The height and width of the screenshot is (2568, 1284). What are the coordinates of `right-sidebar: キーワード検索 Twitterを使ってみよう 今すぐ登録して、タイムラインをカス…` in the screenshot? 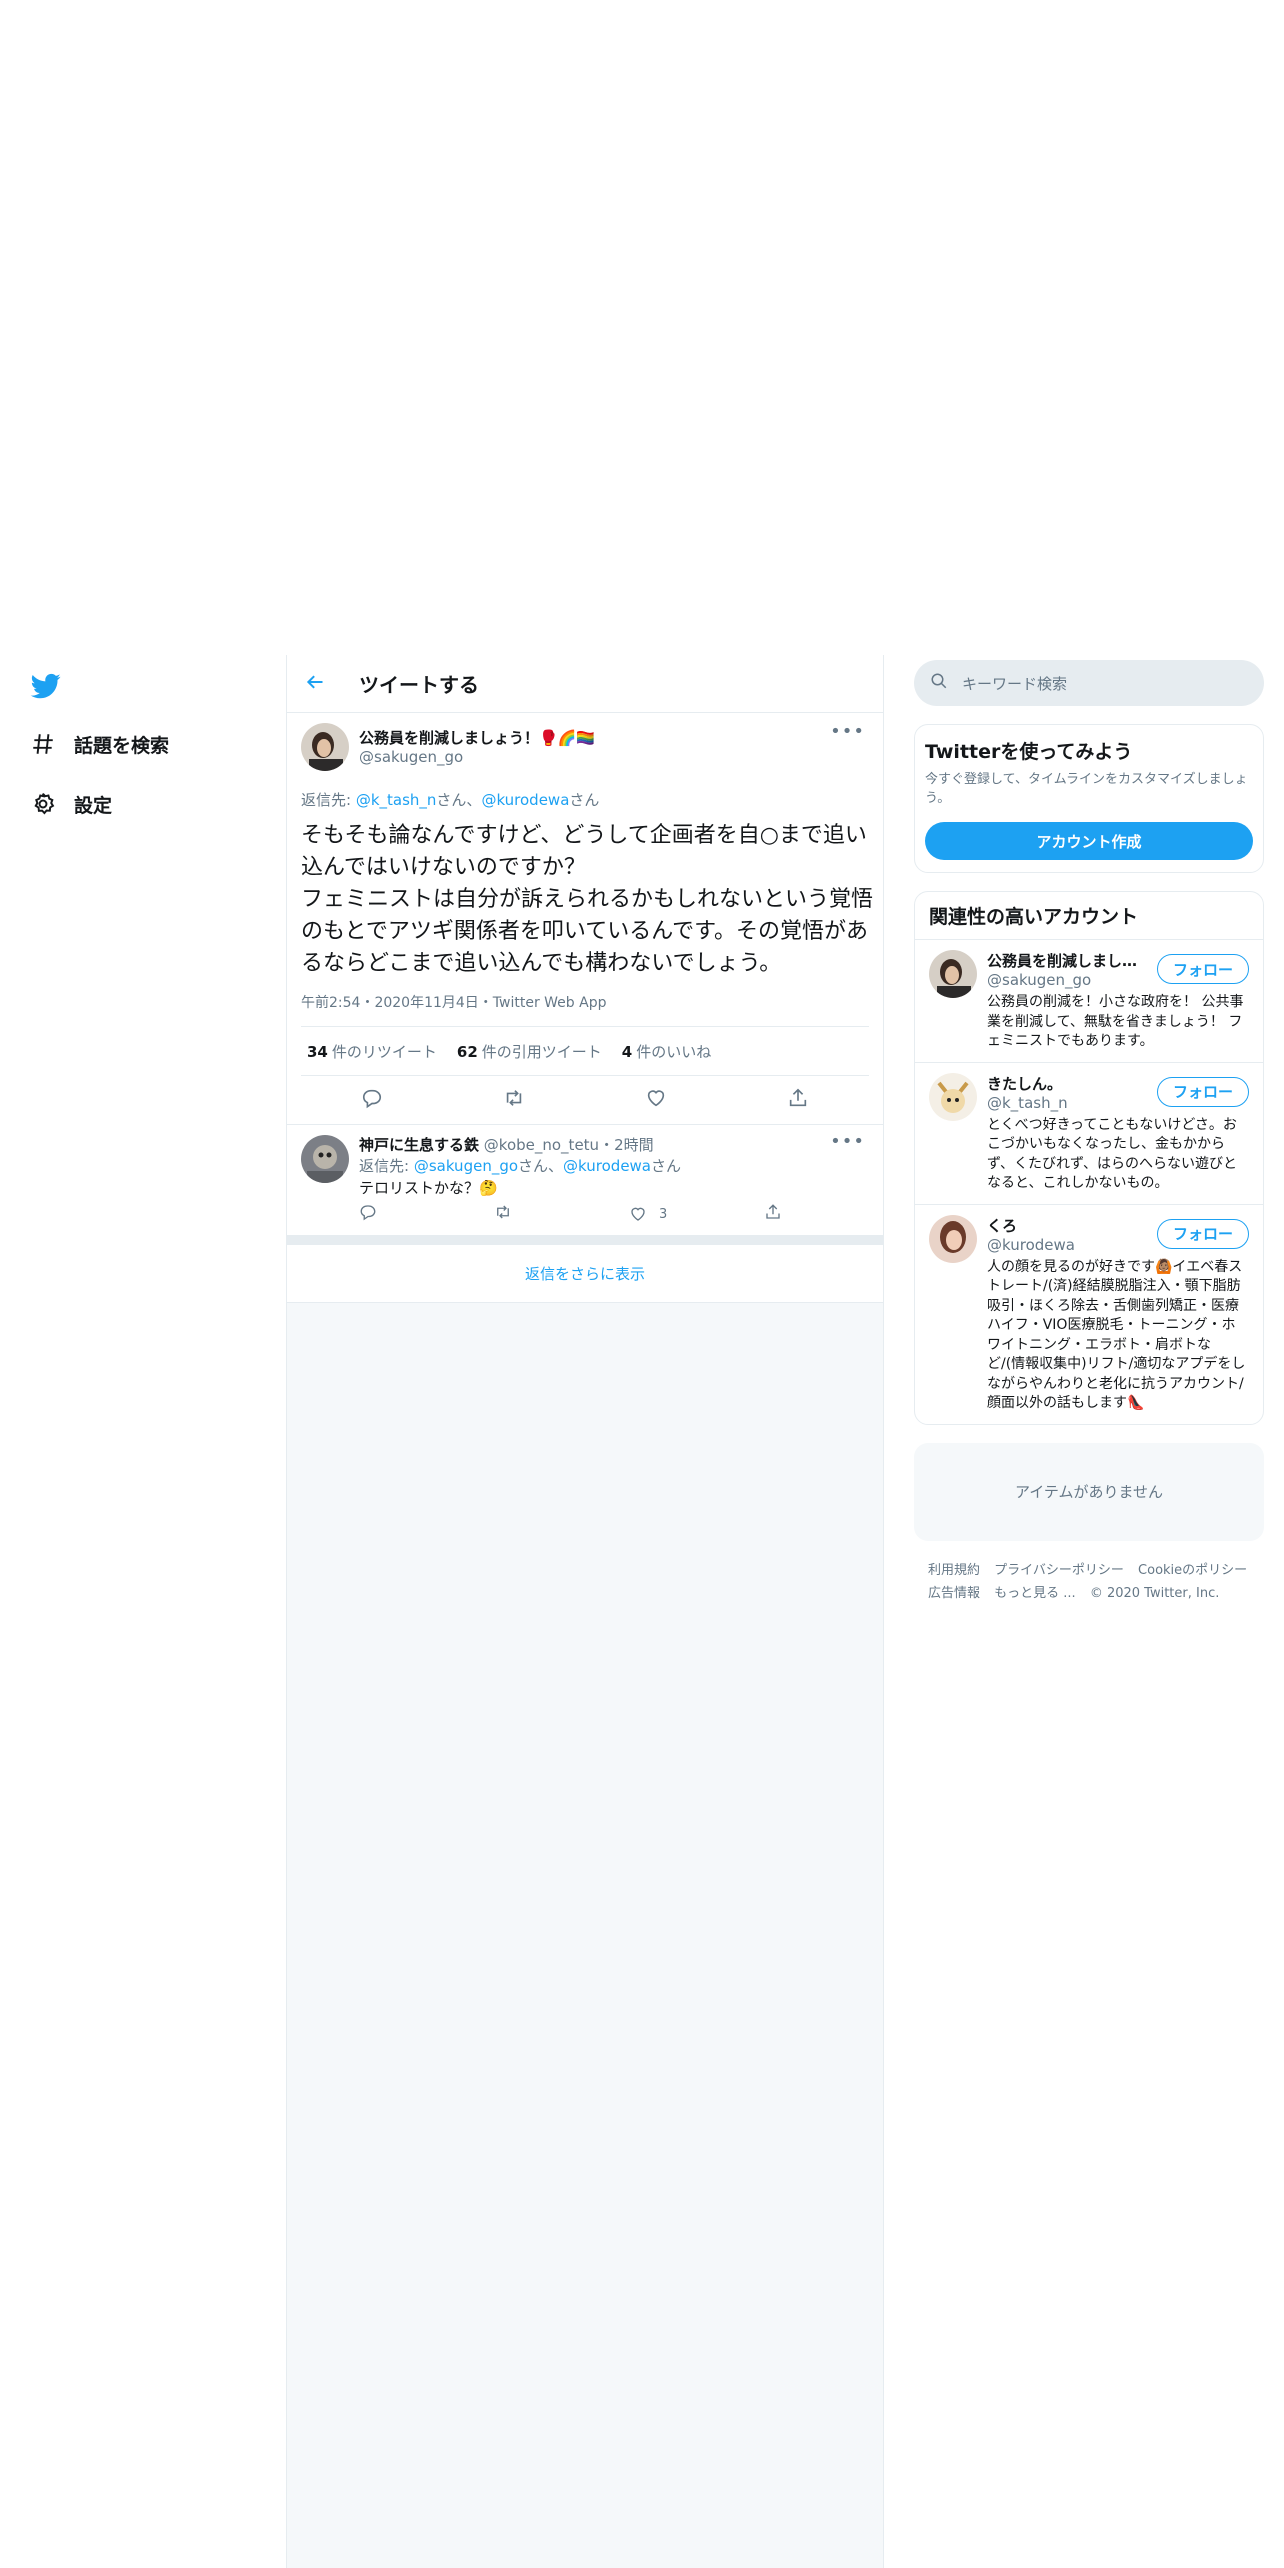 It's located at (1089, 1132).